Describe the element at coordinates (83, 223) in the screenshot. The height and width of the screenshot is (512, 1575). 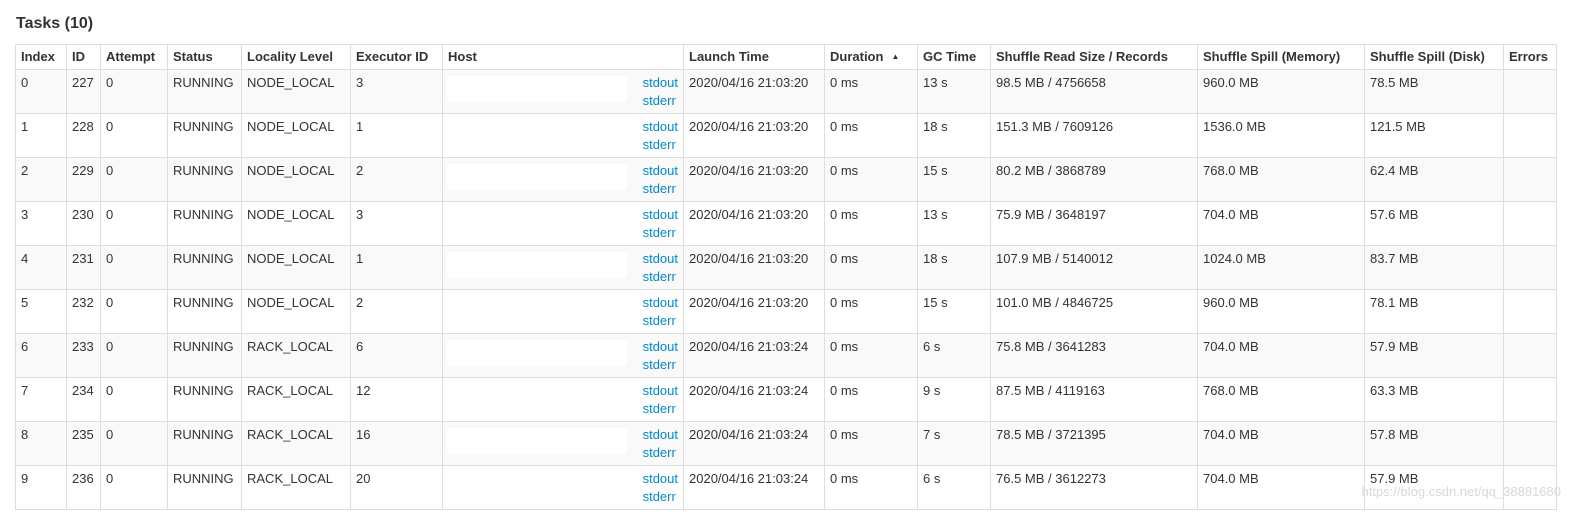
I see `cell-id: 230` at that location.